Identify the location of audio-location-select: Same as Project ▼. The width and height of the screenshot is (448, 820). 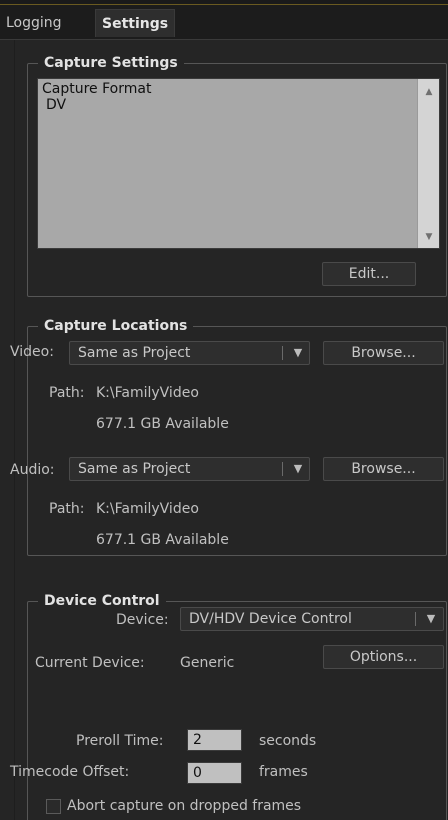
(189, 469).